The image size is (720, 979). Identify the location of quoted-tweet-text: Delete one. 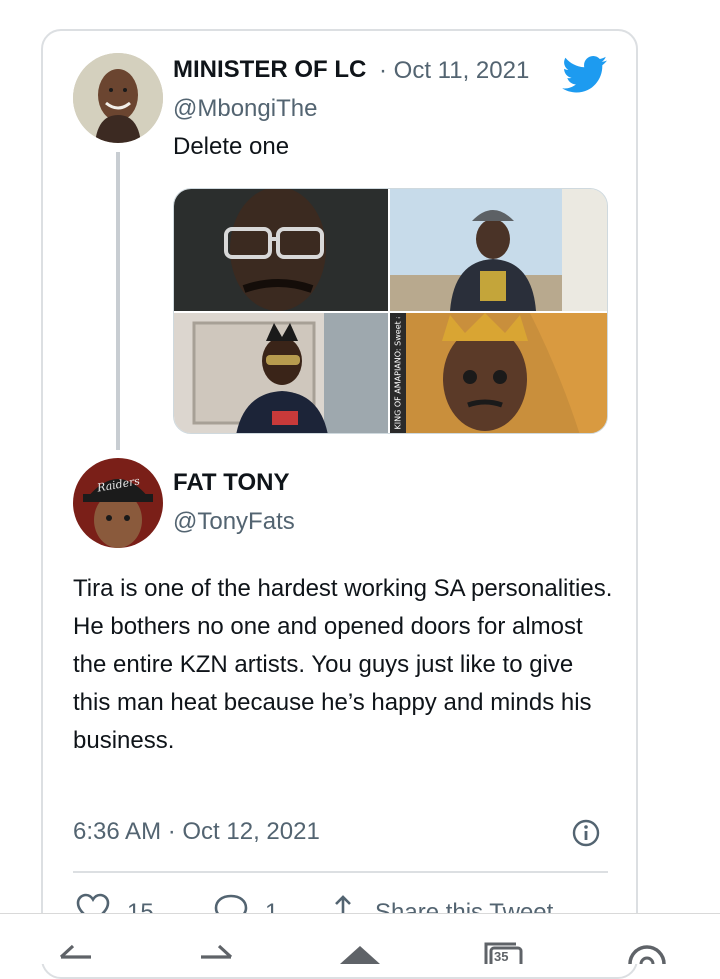
(231, 146).